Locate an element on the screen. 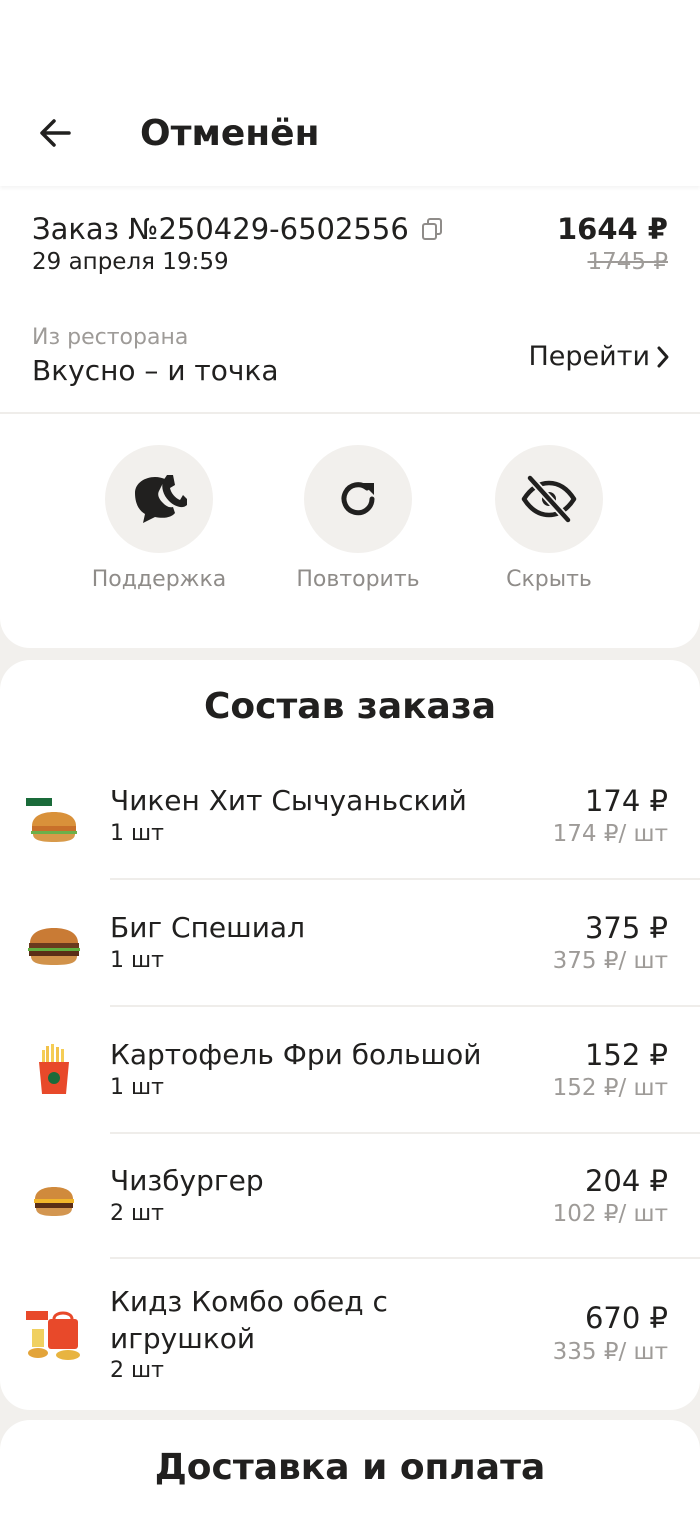  repeat-action: Повторить is located at coordinates (358, 520).